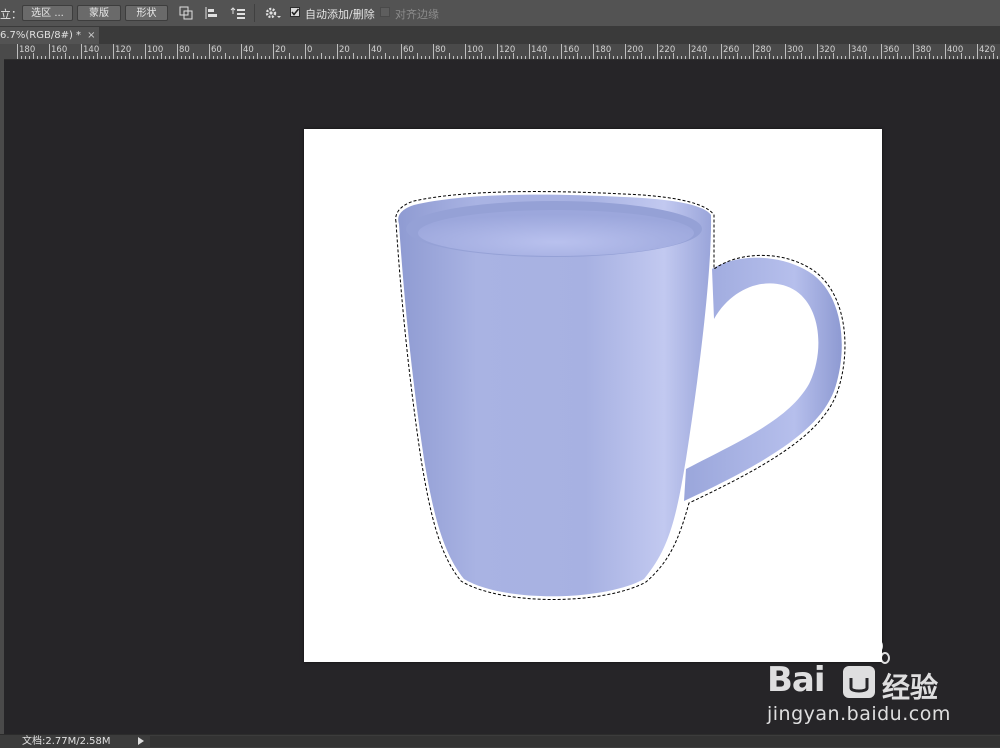 This screenshot has width=1000, height=748. I want to click on make-shape-button: 形状, so click(146, 13).